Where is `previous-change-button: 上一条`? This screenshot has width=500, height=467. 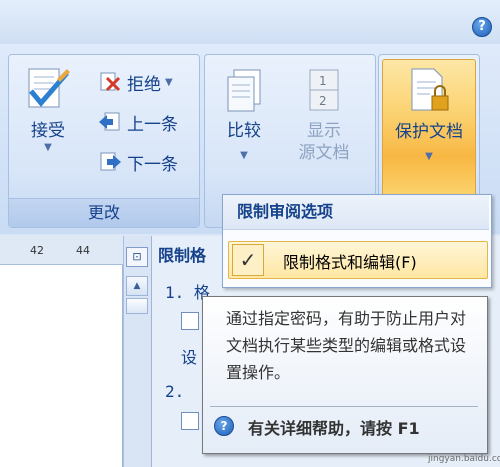 previous-change-button: 上一条 is located at coordinates (137, 122).